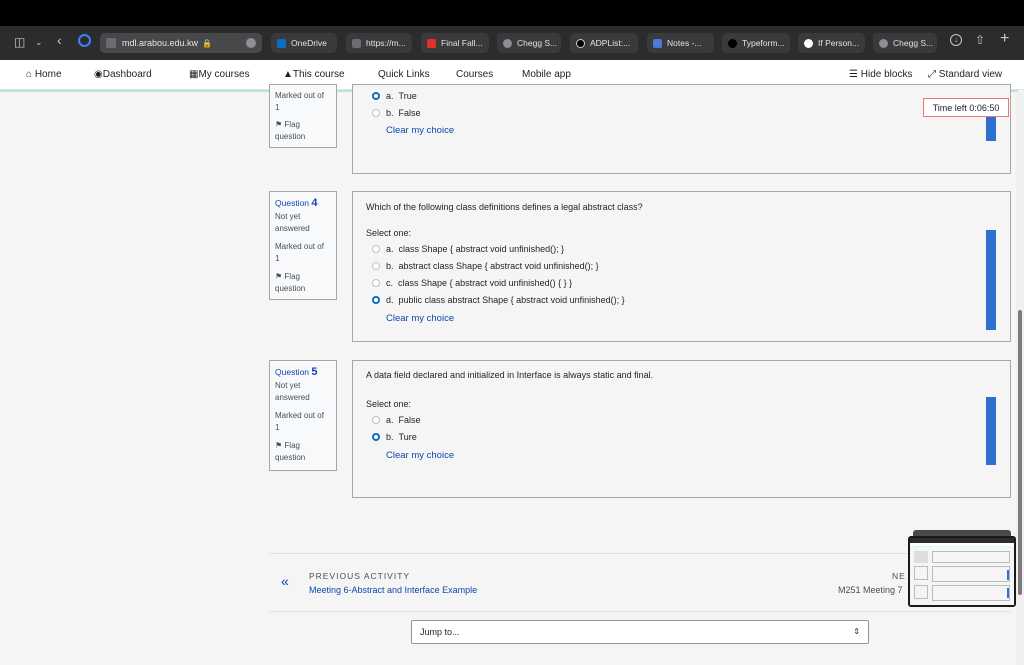 The width and height of the screenshot is (1024, 665). Describe the element at coordinates (474, 74) in the screenshot. I see `nav-courses: Courses` at that location.